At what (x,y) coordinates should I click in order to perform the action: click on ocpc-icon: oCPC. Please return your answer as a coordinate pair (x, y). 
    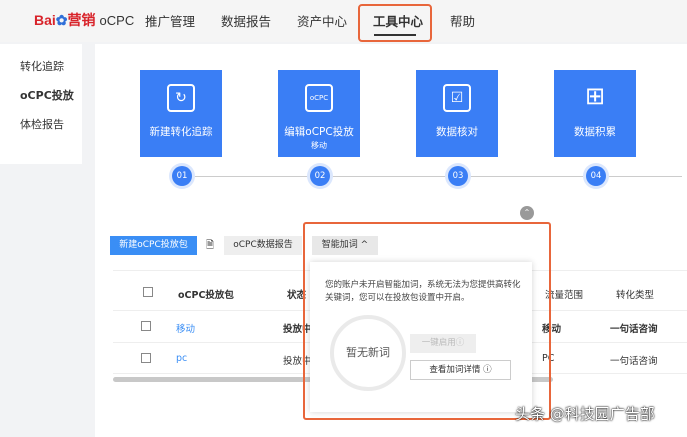
    Looking at the image, I should click on (319, 98).